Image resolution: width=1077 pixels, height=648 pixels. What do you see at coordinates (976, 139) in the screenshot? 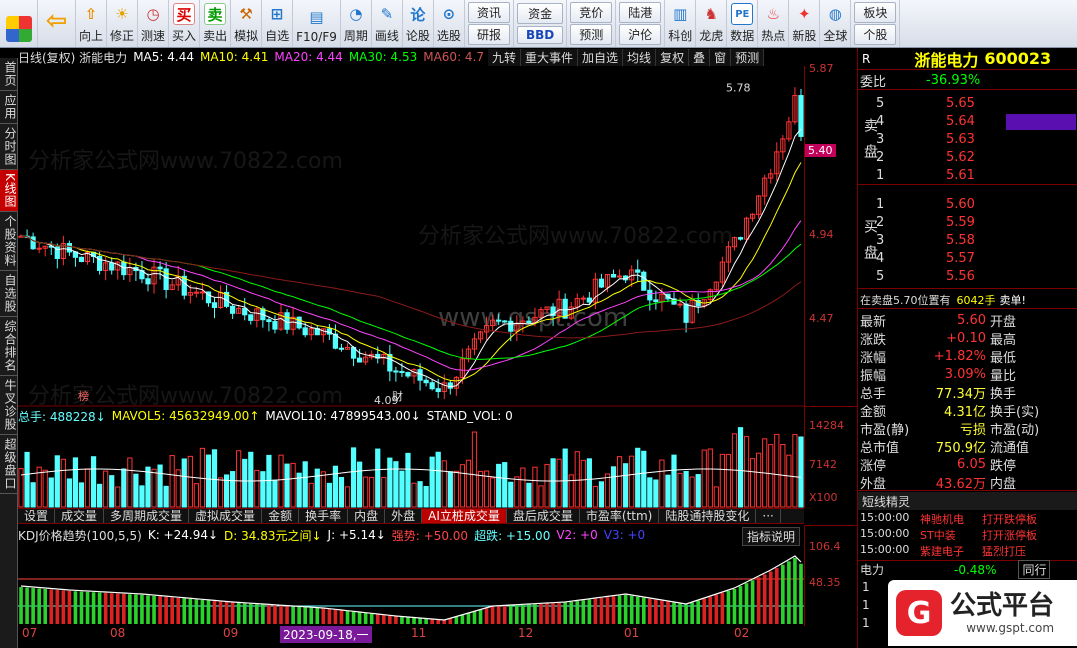
I see `orderbook-row: 3 5.63` at bounding box center [976, 139].